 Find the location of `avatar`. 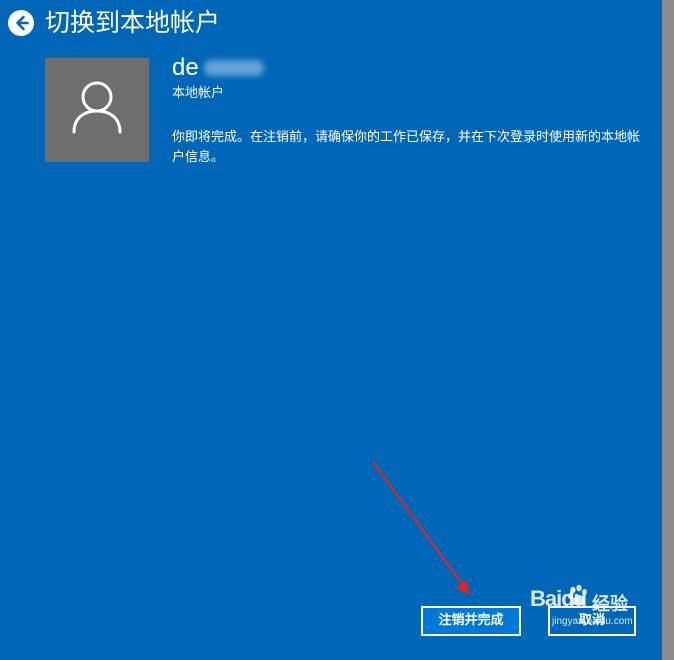

avatar is located at coordinates (97, 110).